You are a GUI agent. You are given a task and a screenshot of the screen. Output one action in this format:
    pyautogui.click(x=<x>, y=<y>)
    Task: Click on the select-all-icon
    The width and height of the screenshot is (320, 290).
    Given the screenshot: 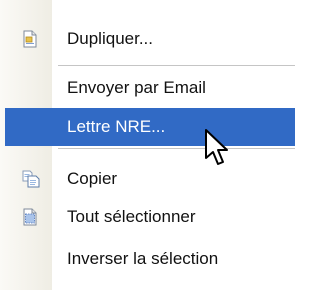 What is the action you would take?
    pyautogui.click(x=30, y=217)
    